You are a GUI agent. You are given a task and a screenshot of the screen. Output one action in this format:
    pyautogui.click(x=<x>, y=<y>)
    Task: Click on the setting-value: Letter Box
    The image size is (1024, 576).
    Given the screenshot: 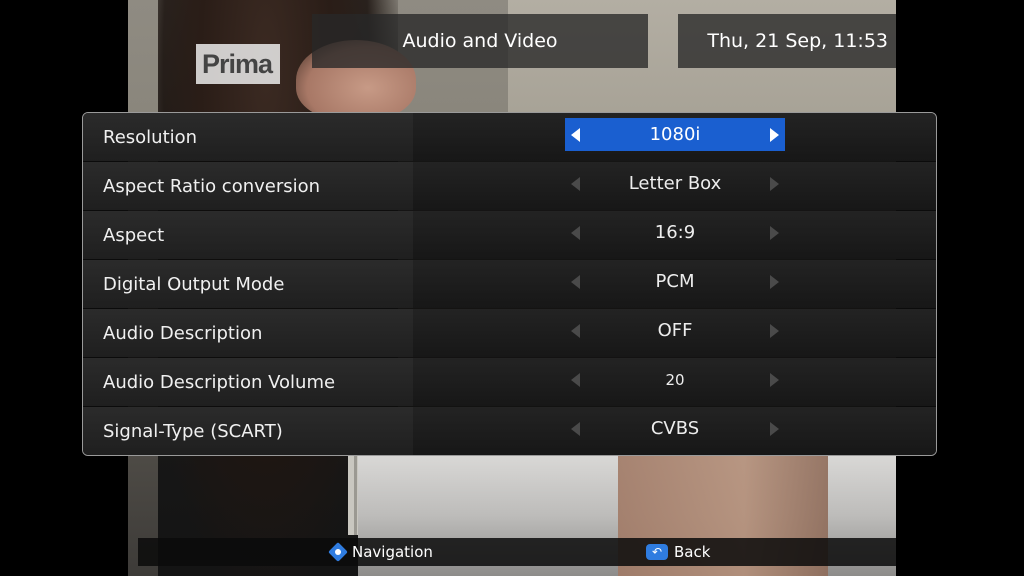 What is the action you would take?
    pyautogui.click(x=675, y=183)
    